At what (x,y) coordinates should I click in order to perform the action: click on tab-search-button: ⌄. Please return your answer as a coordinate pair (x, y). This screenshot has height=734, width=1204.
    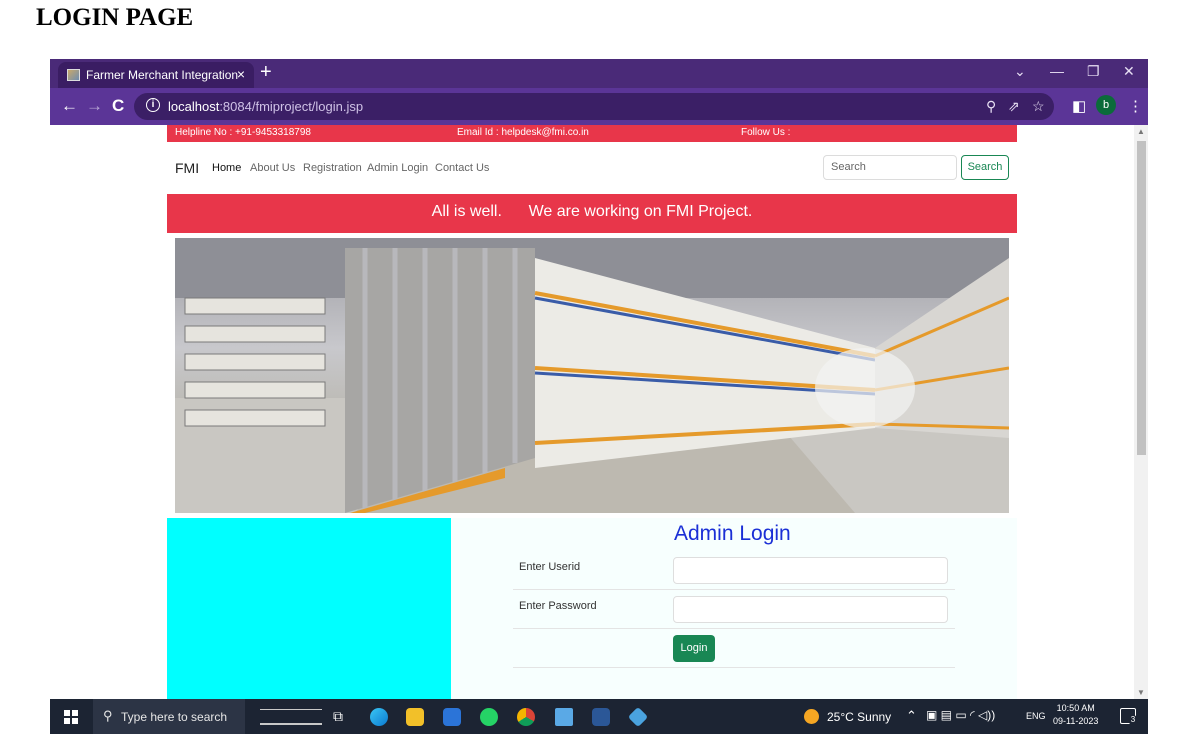
    Looking at the image, I should click on (1020, 71).